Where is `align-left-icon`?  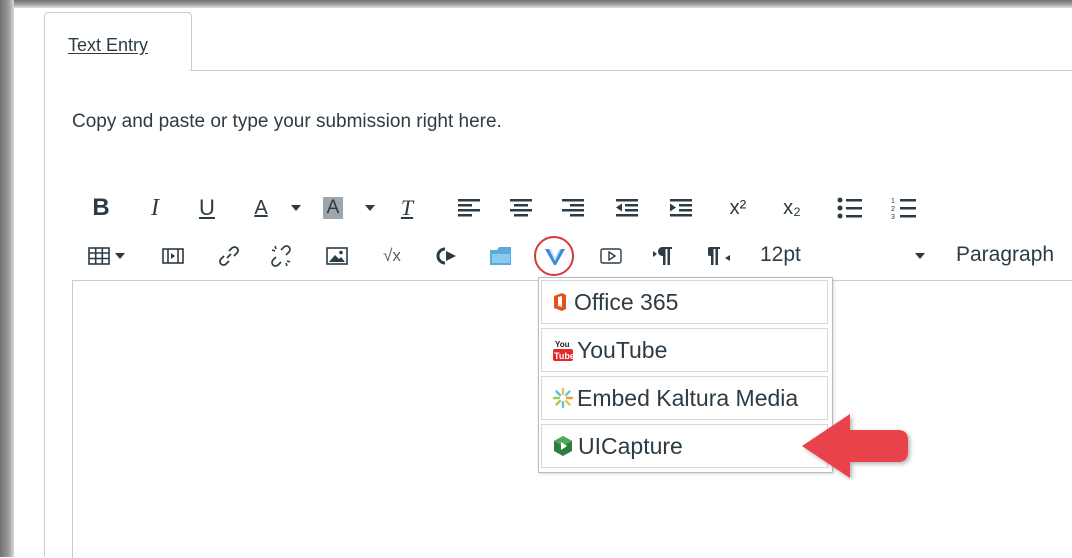 align-left-icon is located at coordinates (469, 208).